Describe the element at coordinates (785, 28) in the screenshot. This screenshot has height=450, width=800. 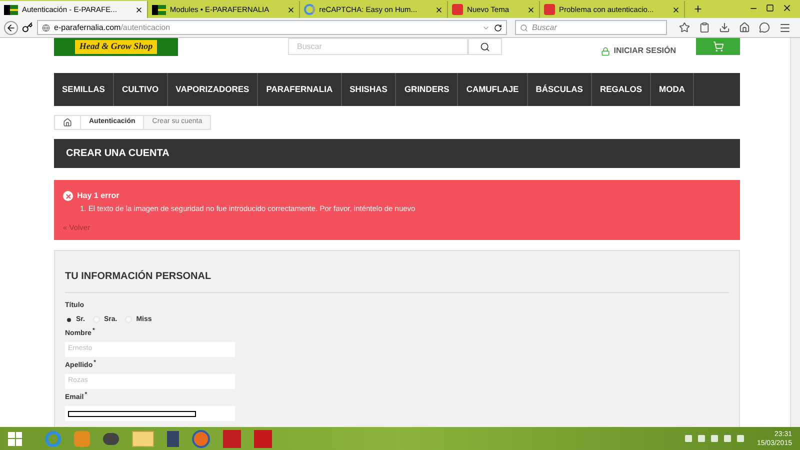
I see `menu-icon` at that location.